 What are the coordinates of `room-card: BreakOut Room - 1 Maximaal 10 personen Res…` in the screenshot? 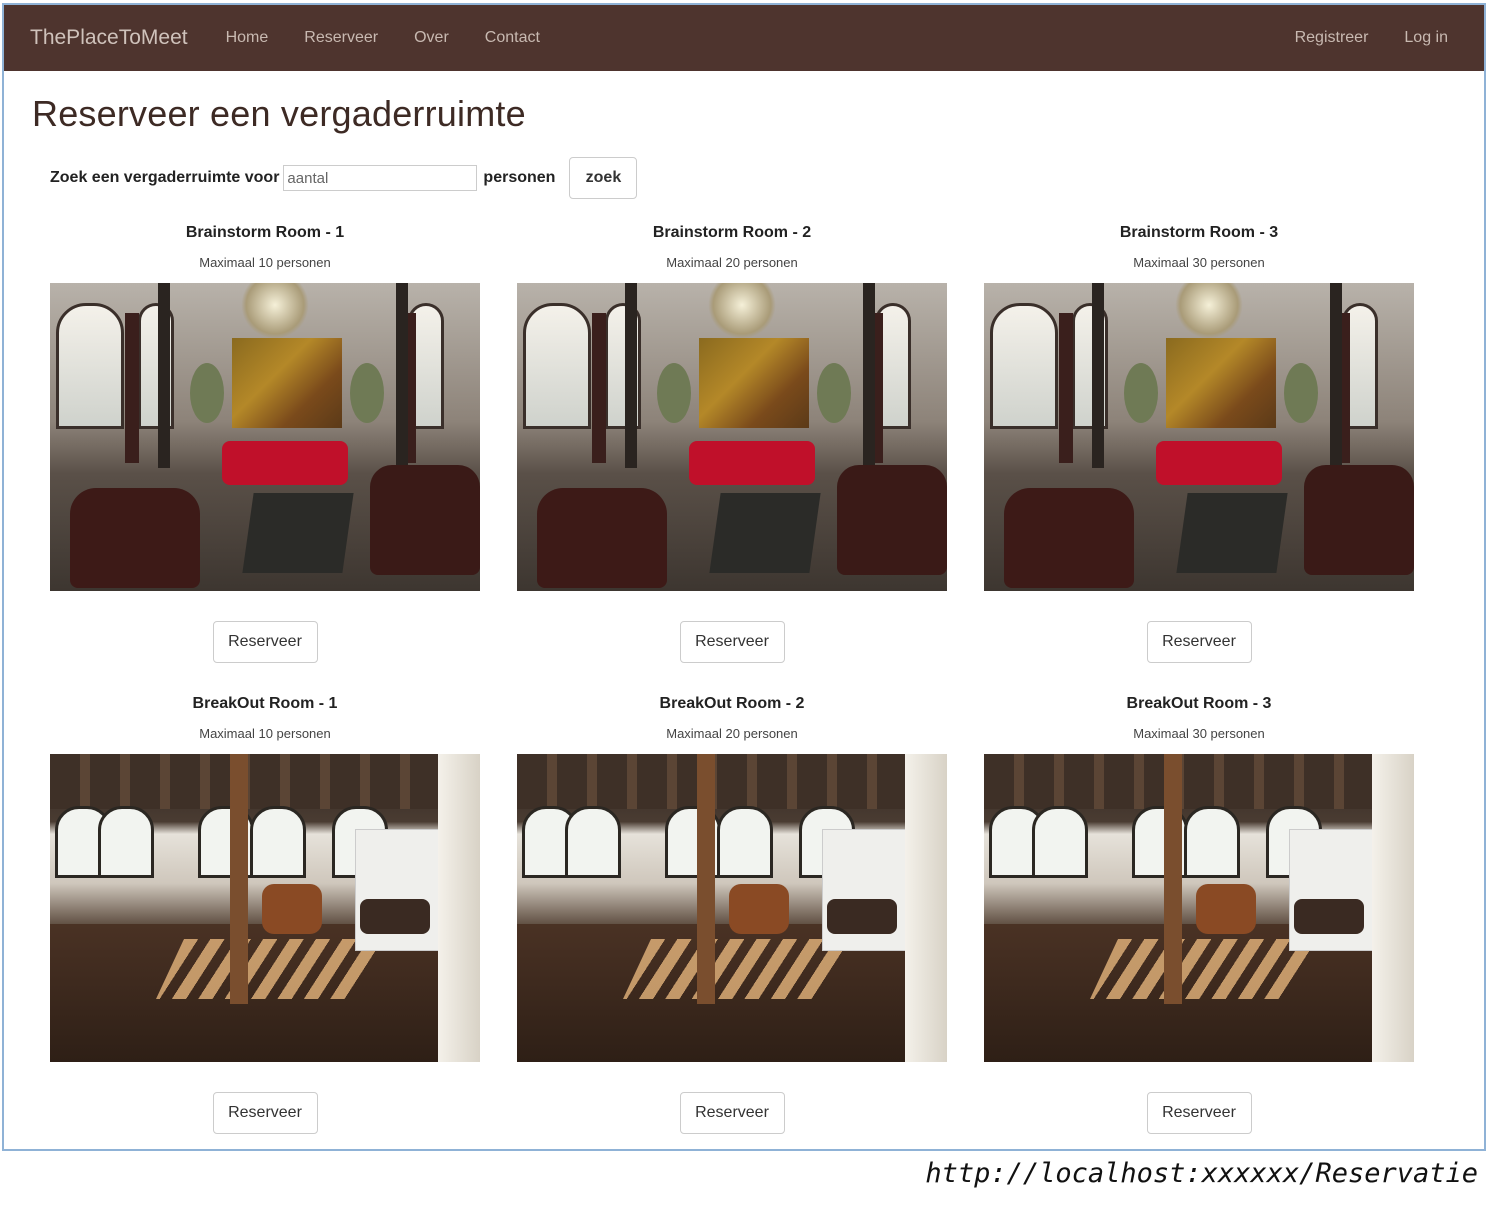 It's located at (265, 911).